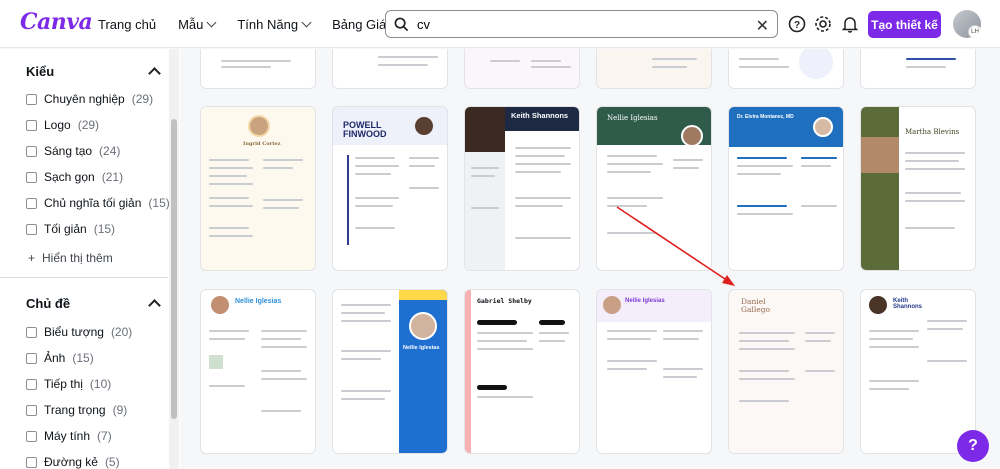 The height and width of the screenshot is (469, 1000). I want to click on resume-name: Gabriel Shelby, so click(504, 301).